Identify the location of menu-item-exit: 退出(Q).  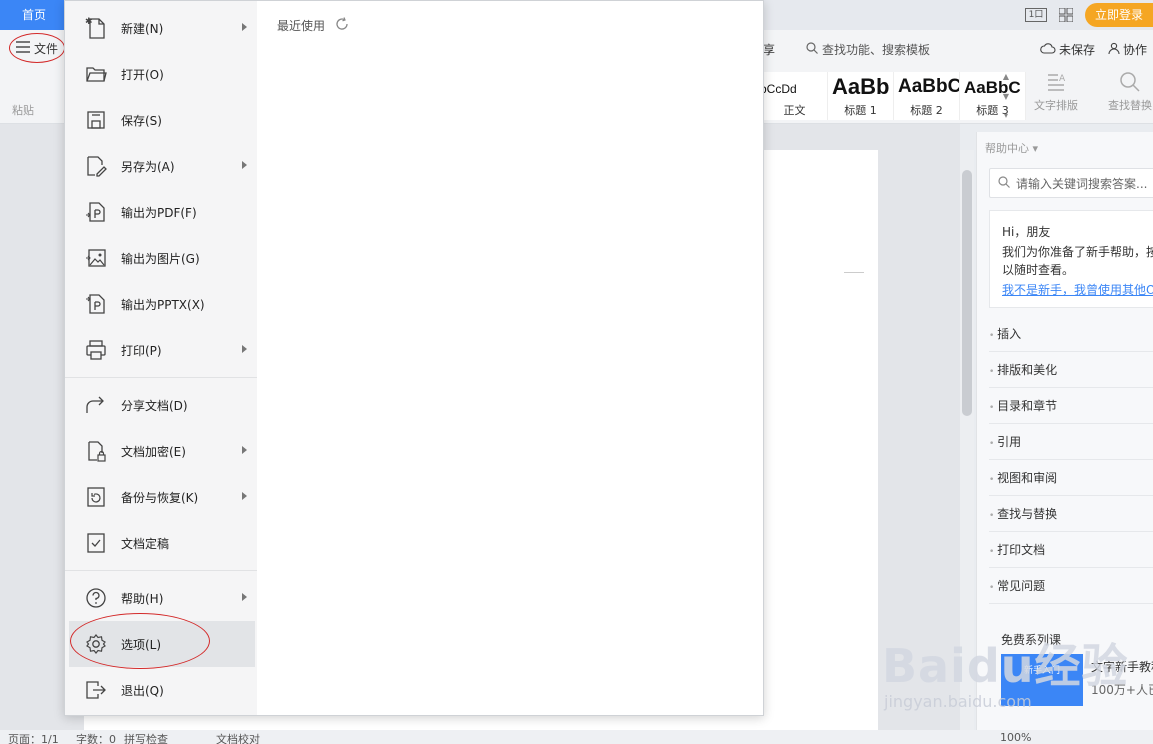
(161, 690).